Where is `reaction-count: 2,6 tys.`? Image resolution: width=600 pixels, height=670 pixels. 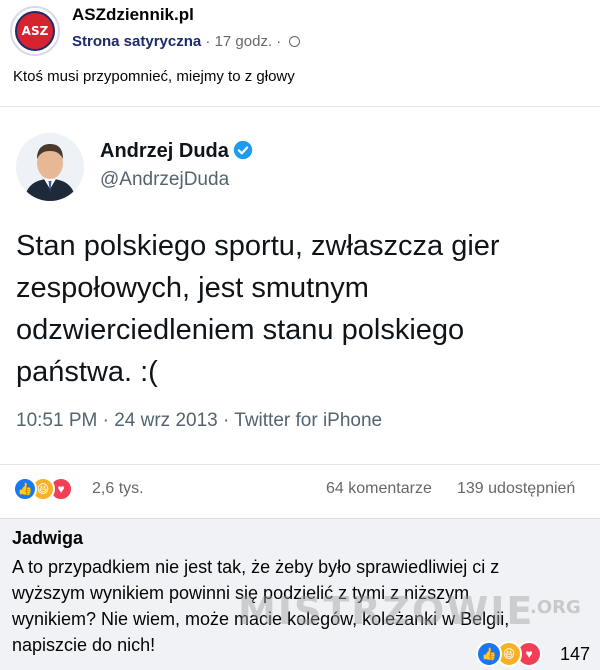
reaction-count: 2,6 tys. is located at coordinates (118, 489).